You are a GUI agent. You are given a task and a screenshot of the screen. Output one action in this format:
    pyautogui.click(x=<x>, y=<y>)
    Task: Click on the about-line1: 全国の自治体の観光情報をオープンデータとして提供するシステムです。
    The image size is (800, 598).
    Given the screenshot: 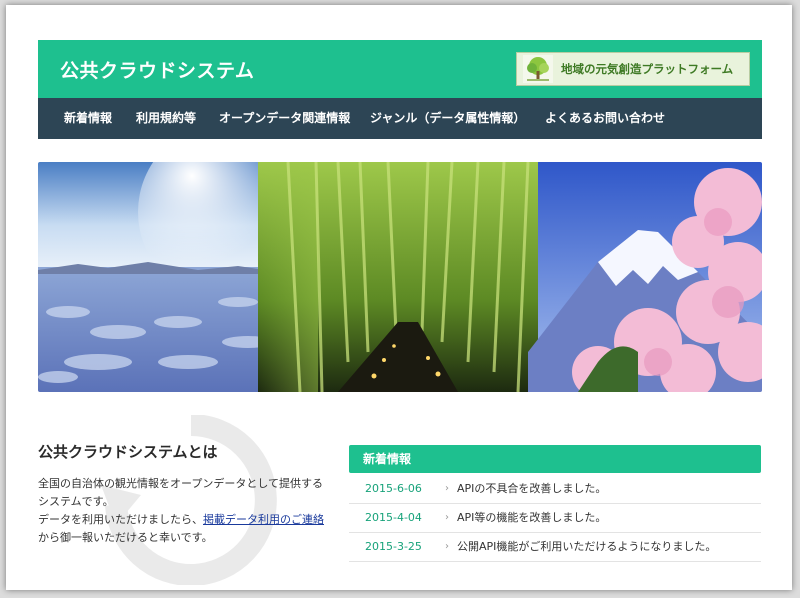 What is the action you would take?
    pyautogui.click(x=181, y=492)
    